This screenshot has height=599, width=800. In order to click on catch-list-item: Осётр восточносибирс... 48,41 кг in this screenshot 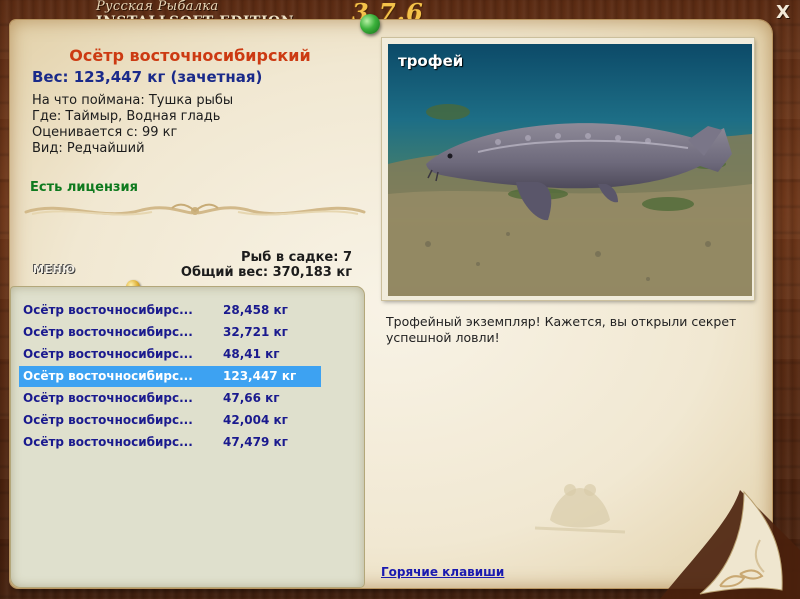, I will do `click(170, 354)`.